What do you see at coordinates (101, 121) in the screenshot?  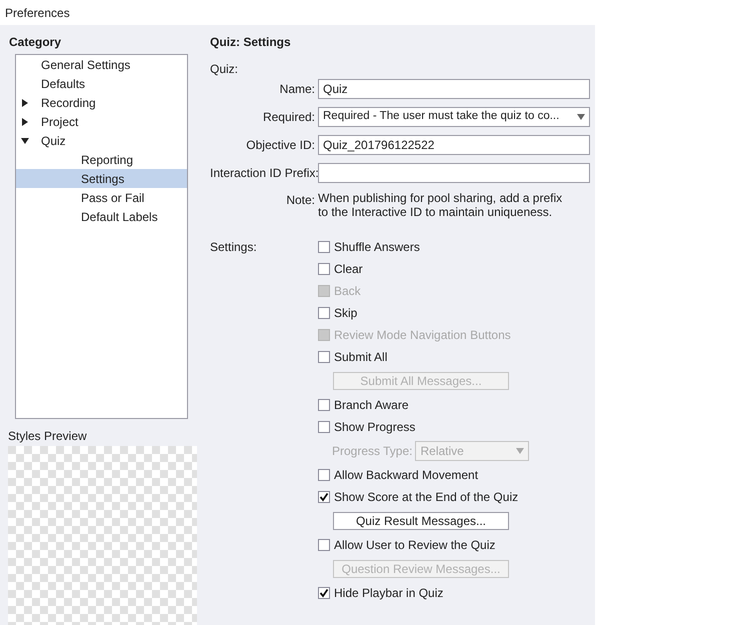 I see `category-item: Project` at bounding box center [101, 121].